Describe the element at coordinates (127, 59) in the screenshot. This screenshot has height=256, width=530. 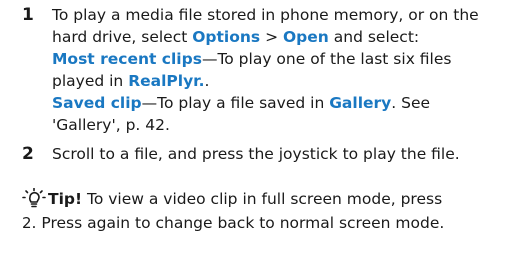
I see `most-recent-clips-option: Most recent clips` at that location.